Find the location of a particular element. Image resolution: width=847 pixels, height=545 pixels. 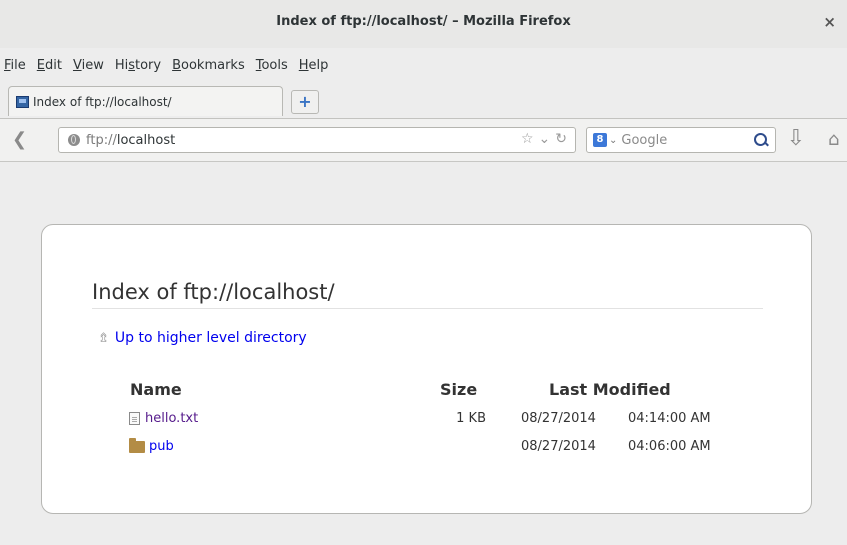

column-header-size: Size is located at coordinates (458, 389).